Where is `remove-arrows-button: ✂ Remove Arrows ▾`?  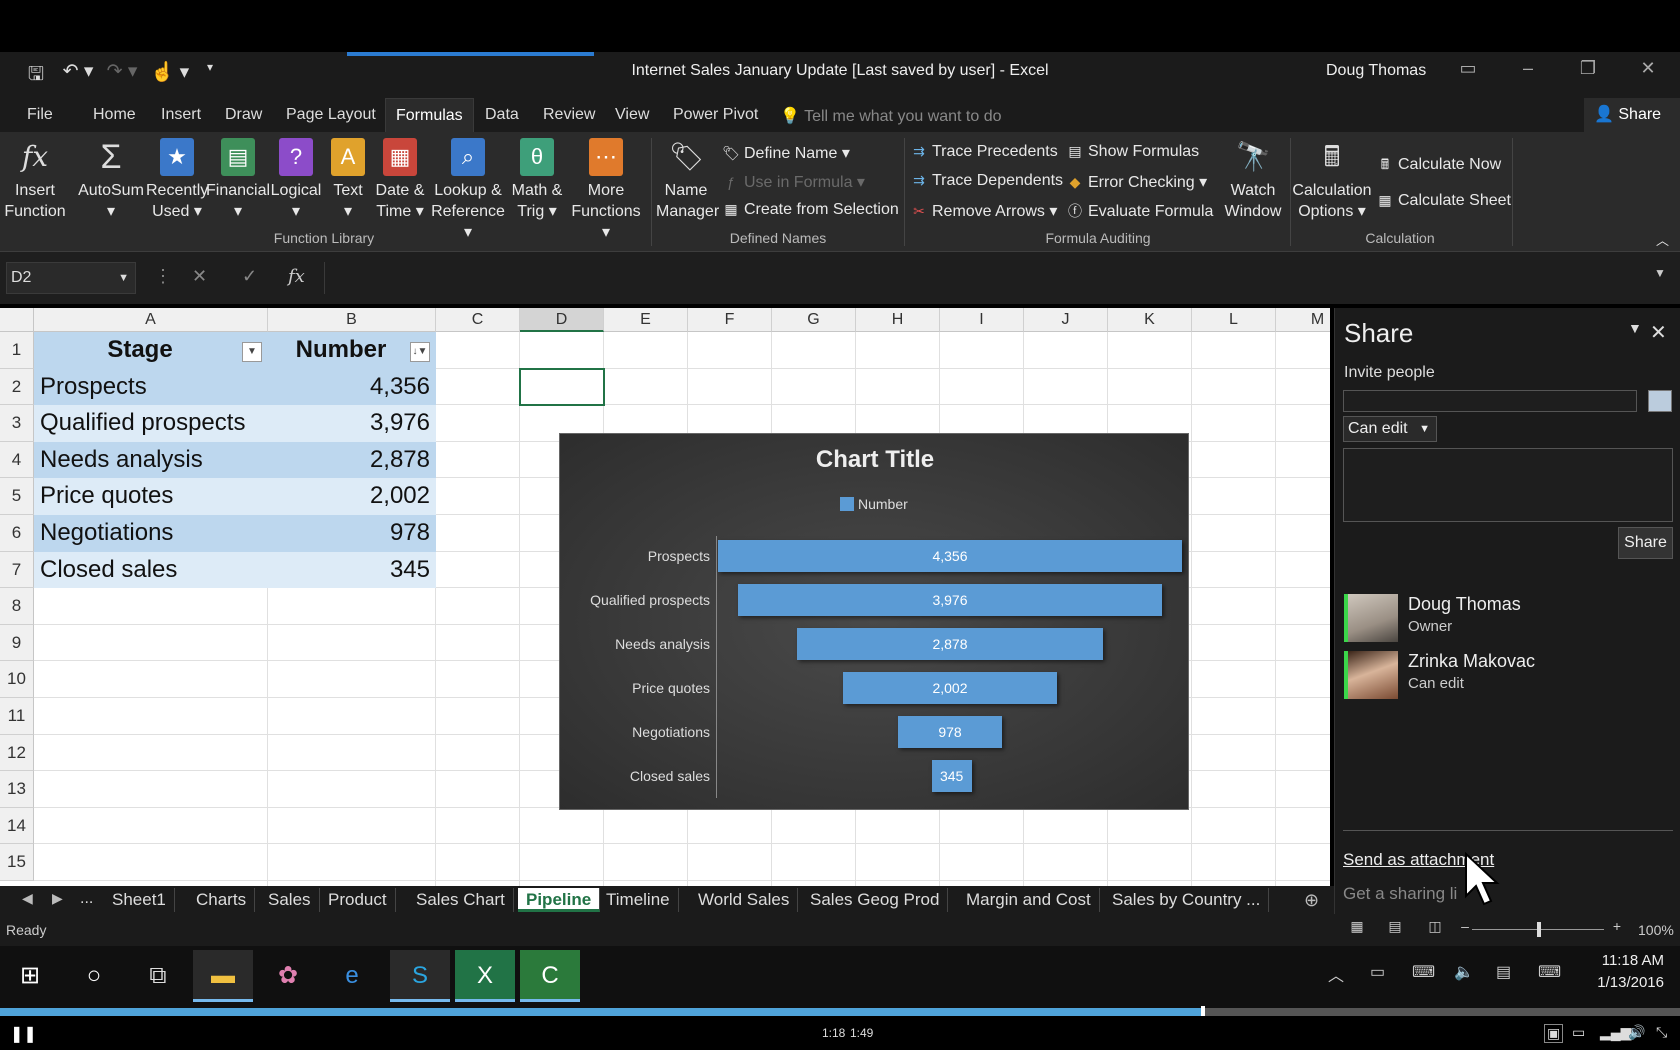 remove-arrows-button: ✂ Remove Arrows ▾ is located at coordinates (983, 211).